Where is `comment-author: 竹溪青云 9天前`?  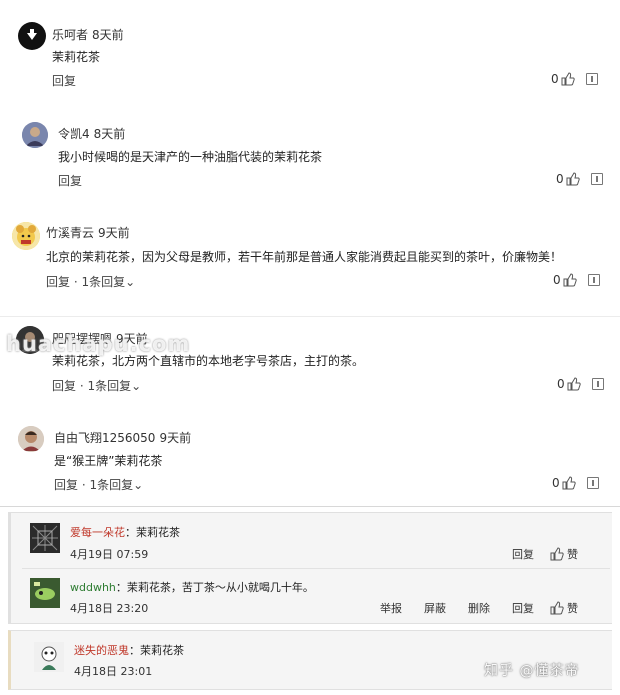
comment-author: 竹溪青云 9天前 is located at coordinates (88, 232).